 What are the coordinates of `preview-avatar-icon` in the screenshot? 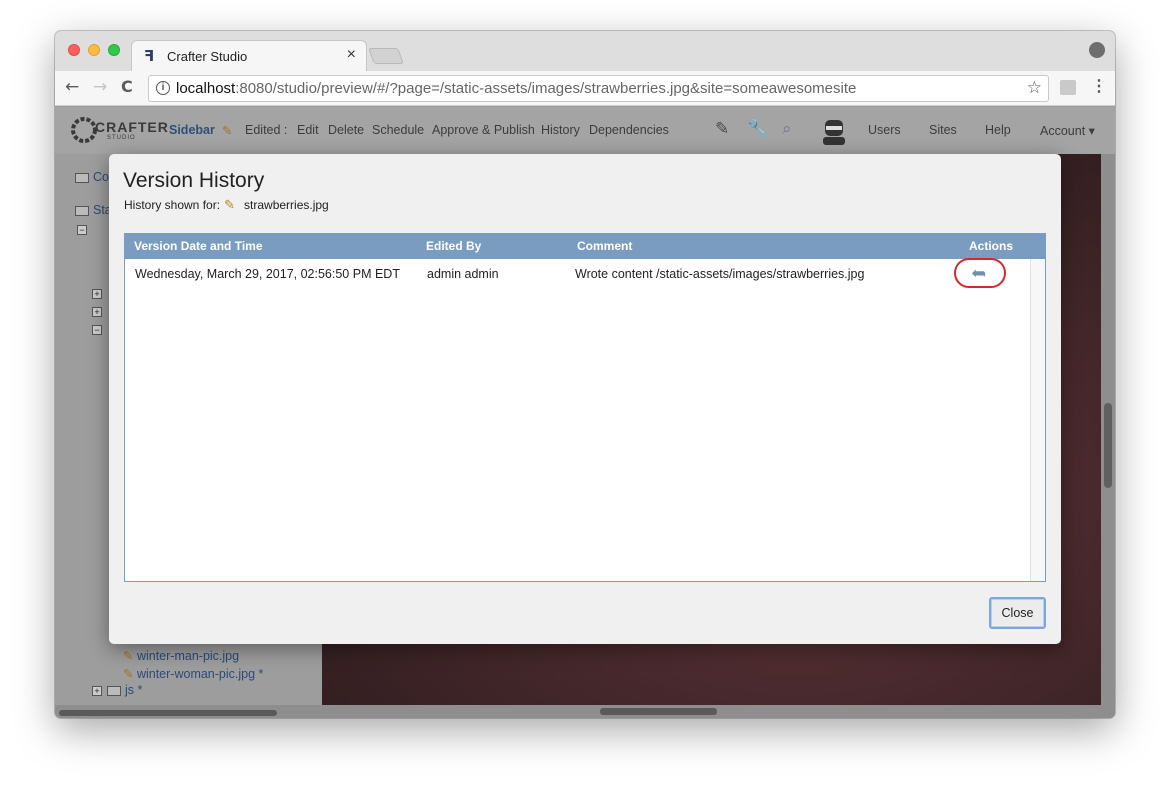 It's located at (834, 131).